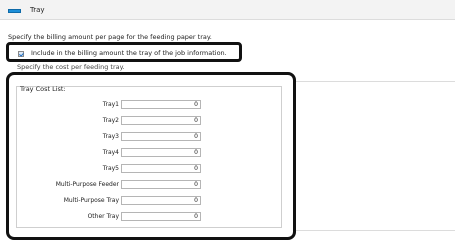 This screenshot has height=241, width=455. Describe the element at coordinates (37, 10) in the screenshot. I see `page-title: Tray` at that location.